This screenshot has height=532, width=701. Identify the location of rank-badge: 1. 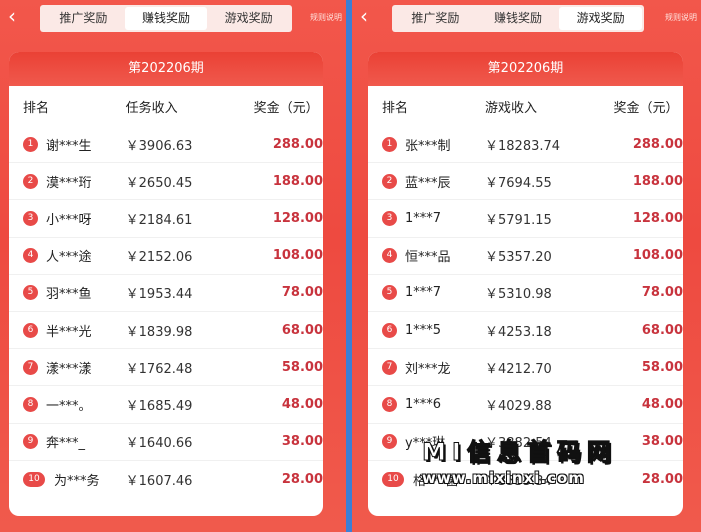
(389, 144).